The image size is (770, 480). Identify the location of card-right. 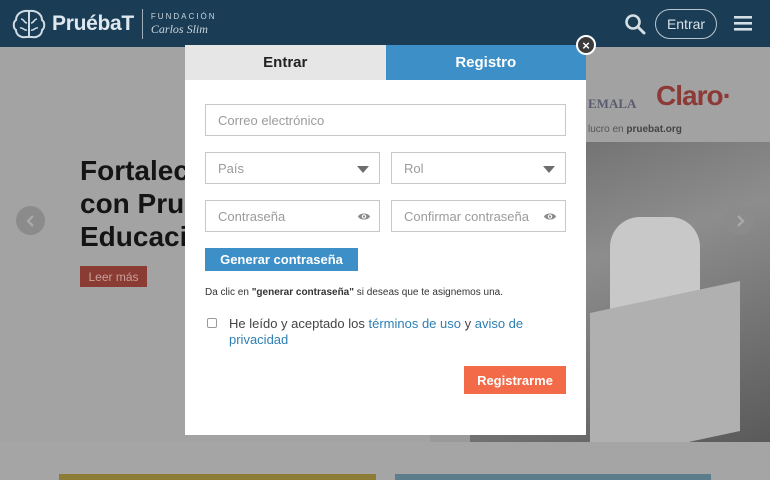
(553, 477).